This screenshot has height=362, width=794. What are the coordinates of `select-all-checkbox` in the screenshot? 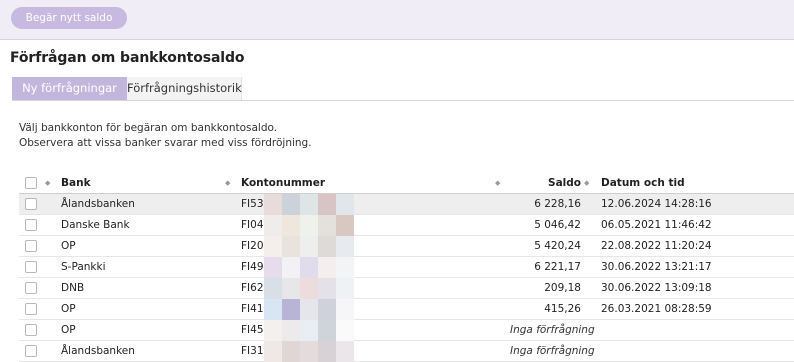 It's located at (31, 183).